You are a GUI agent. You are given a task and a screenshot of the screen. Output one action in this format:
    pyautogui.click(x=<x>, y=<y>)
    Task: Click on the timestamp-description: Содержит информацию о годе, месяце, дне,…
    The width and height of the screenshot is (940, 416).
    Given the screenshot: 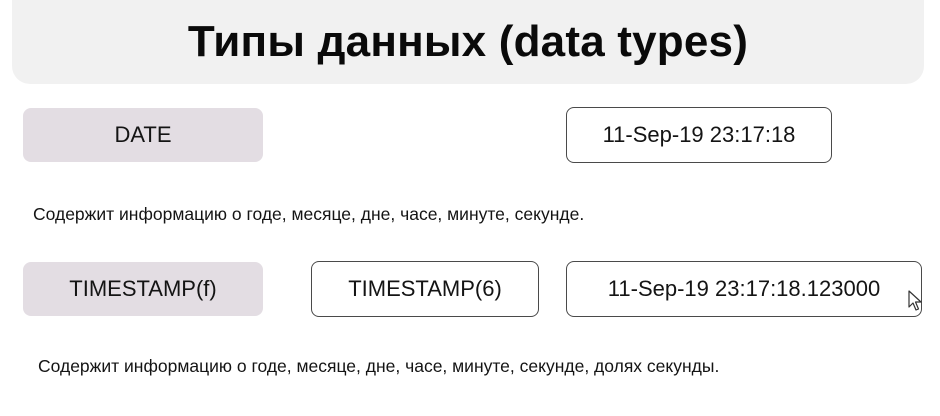 What is the action you would take?
    pyautogui.click(x=379, y=366)
    